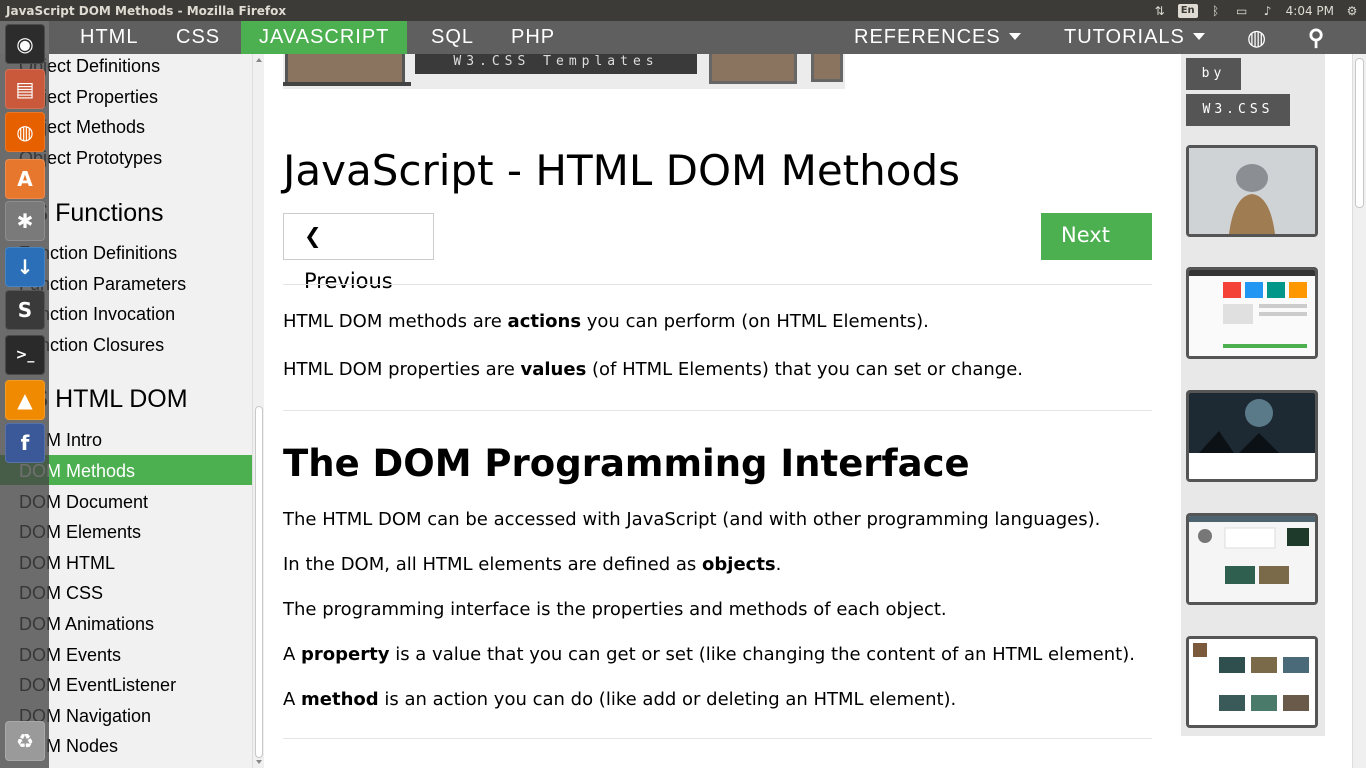  I want to click on terminal-icon: >_, so click(25, 355).